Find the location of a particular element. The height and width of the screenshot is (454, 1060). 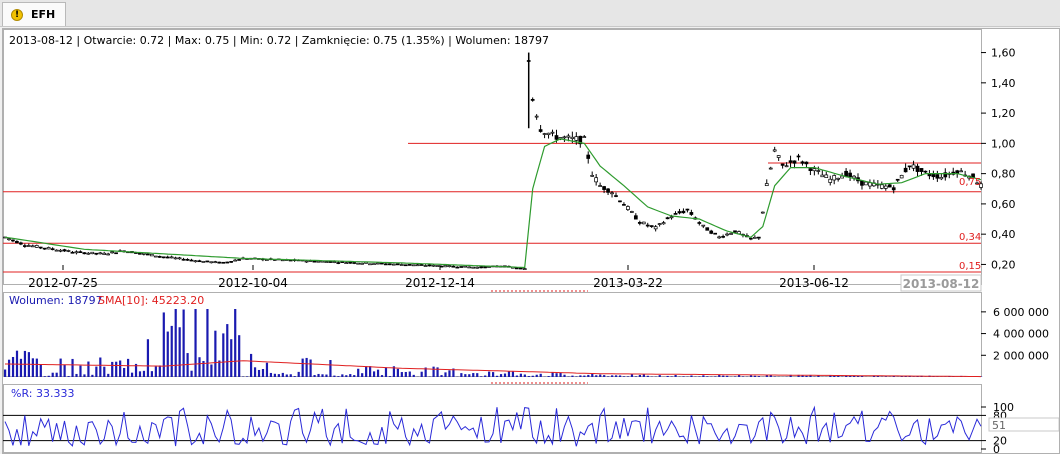

volume-y-tick-label: 4 000 000 is located at coordinates (1021, 334).